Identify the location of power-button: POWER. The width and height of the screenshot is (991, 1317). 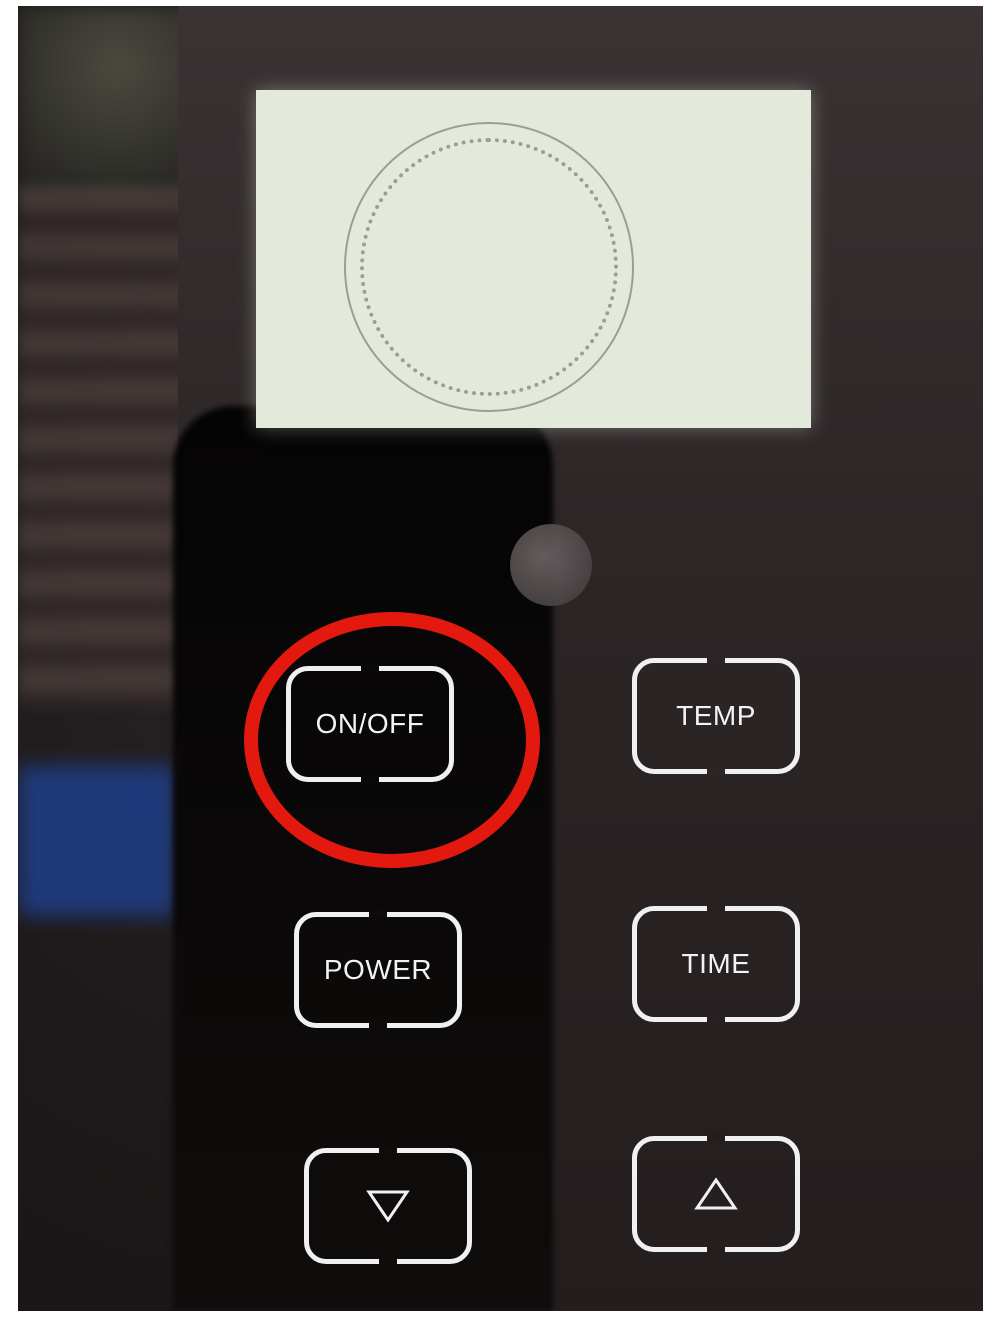
(378, 970).